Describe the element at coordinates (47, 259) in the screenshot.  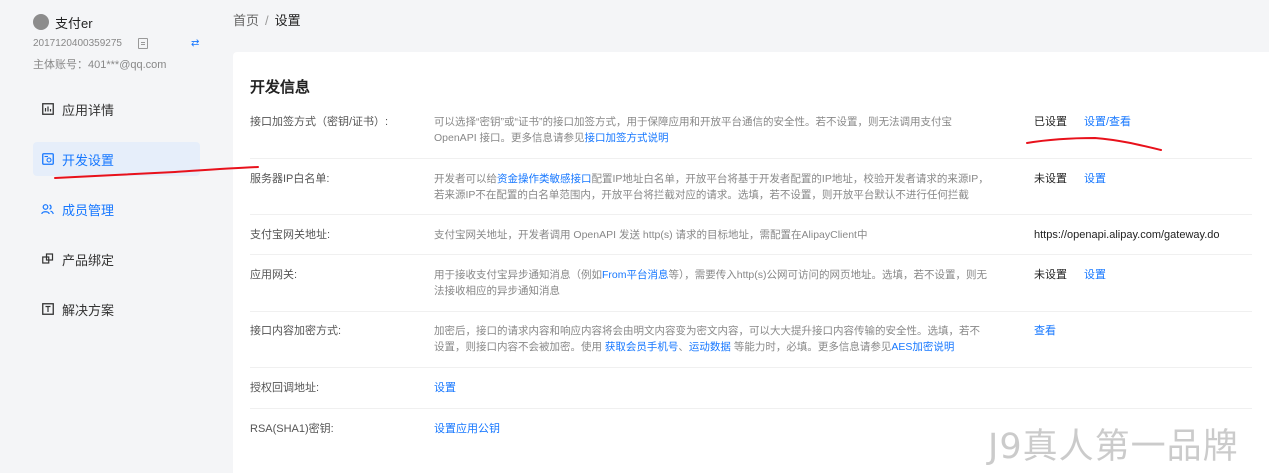
I see `link-icon` at that location.